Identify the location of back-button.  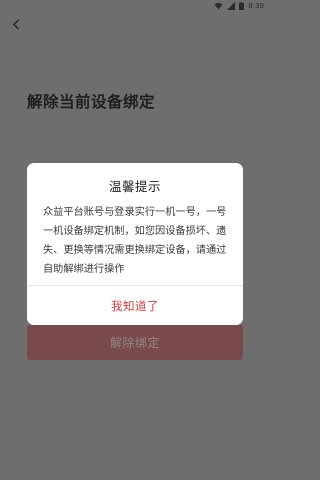
(16, 24).